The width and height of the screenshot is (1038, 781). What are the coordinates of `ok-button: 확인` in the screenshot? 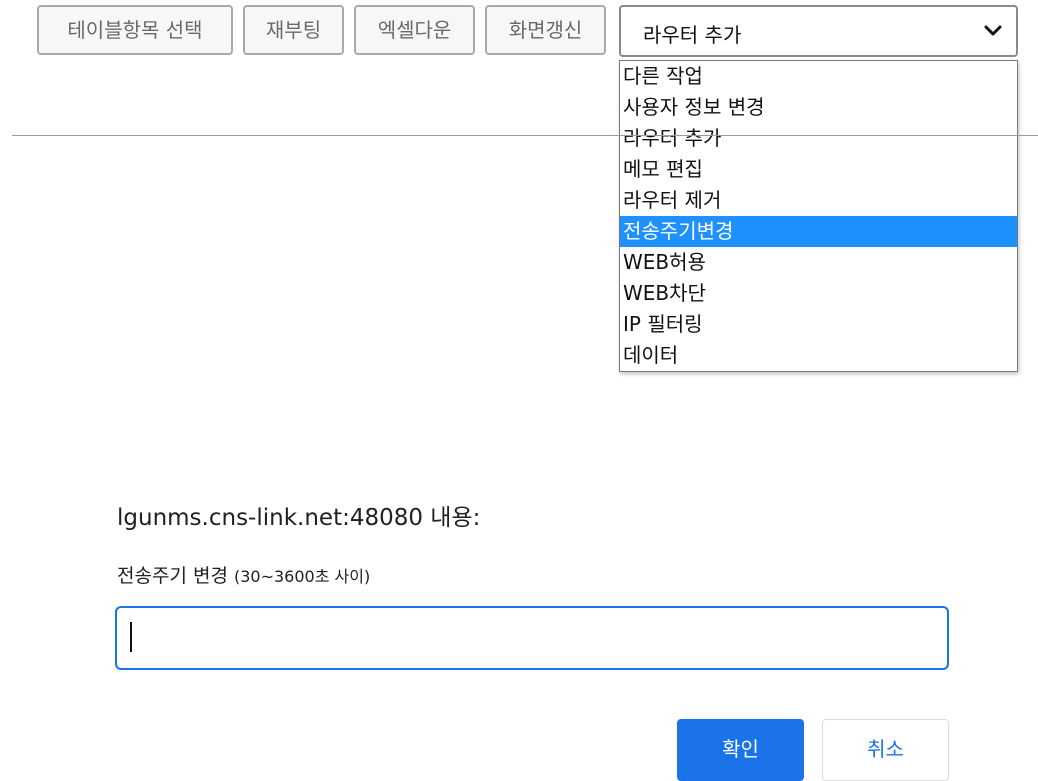 It's located at (740, 750).